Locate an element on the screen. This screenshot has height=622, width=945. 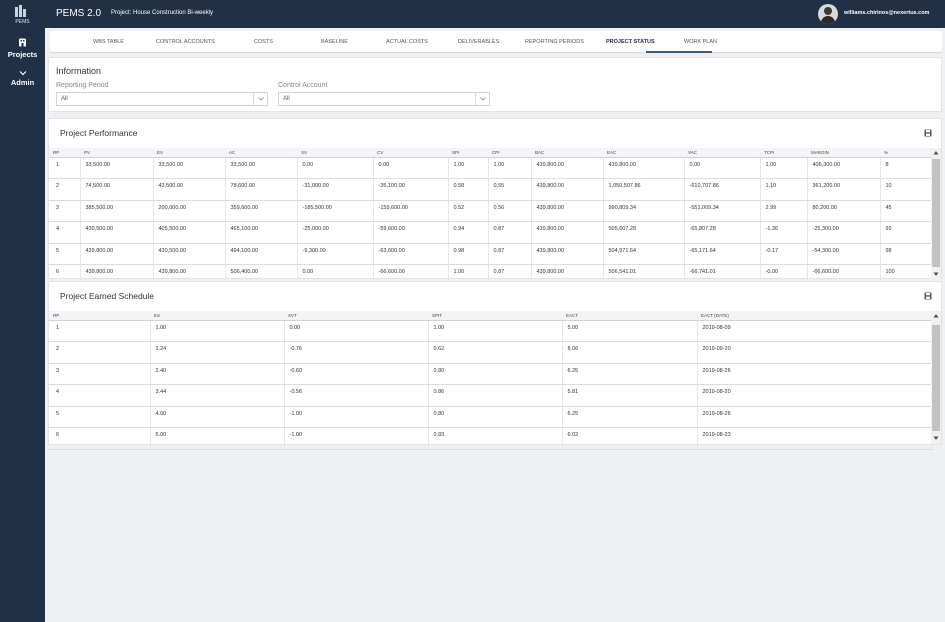
column-header: EACT (DATE) is located at coordinates (814, 316).